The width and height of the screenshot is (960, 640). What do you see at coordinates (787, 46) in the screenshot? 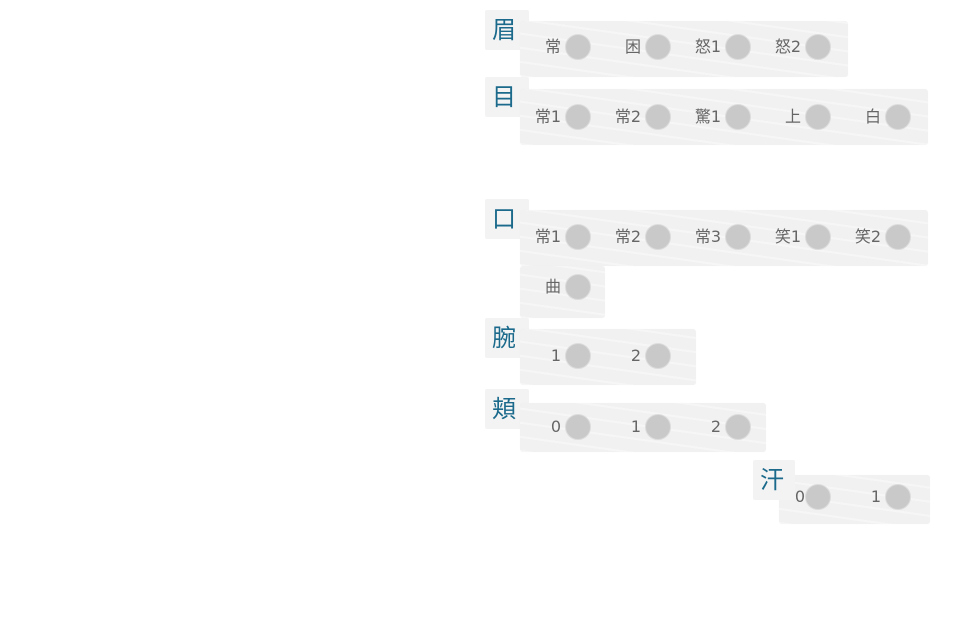
I see `option-label: 怒2` at bounding box center [787, 46].